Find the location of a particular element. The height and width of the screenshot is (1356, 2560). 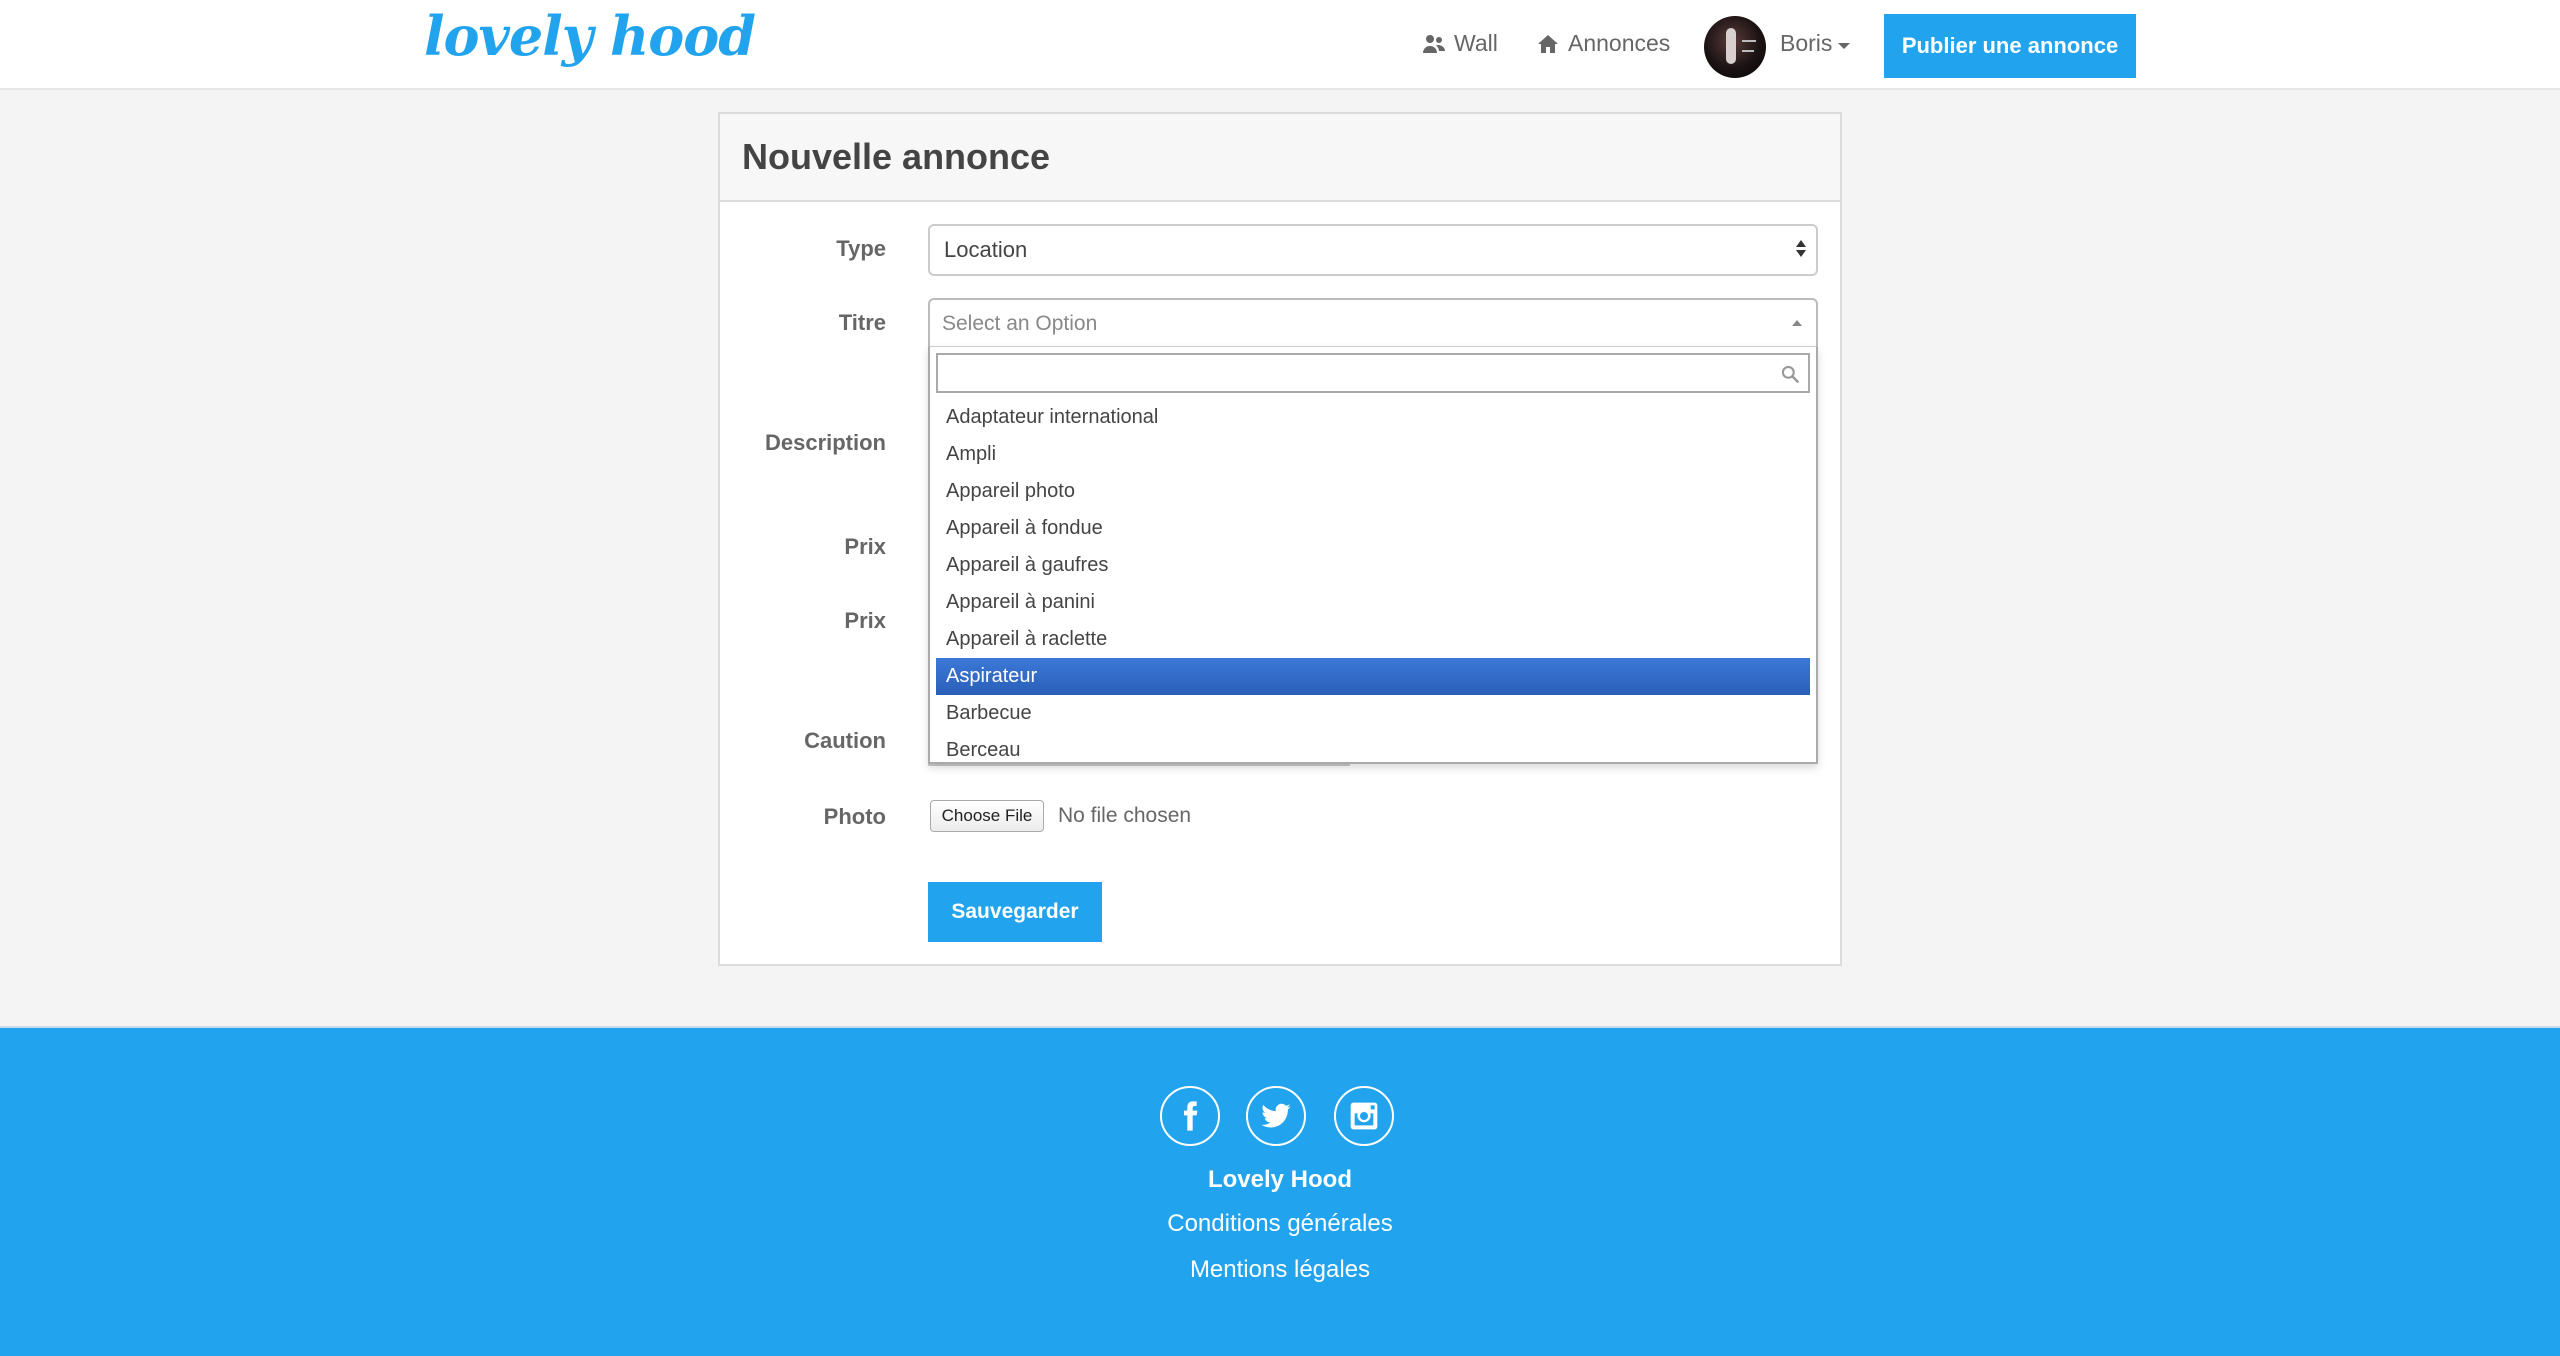

panel-heading: Nouvelle annonce is located at coordinates (1280, 158).